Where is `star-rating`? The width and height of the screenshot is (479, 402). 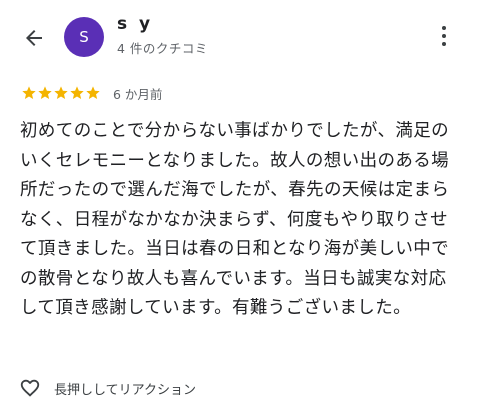
star-rating is located at coordinates (61, 93).